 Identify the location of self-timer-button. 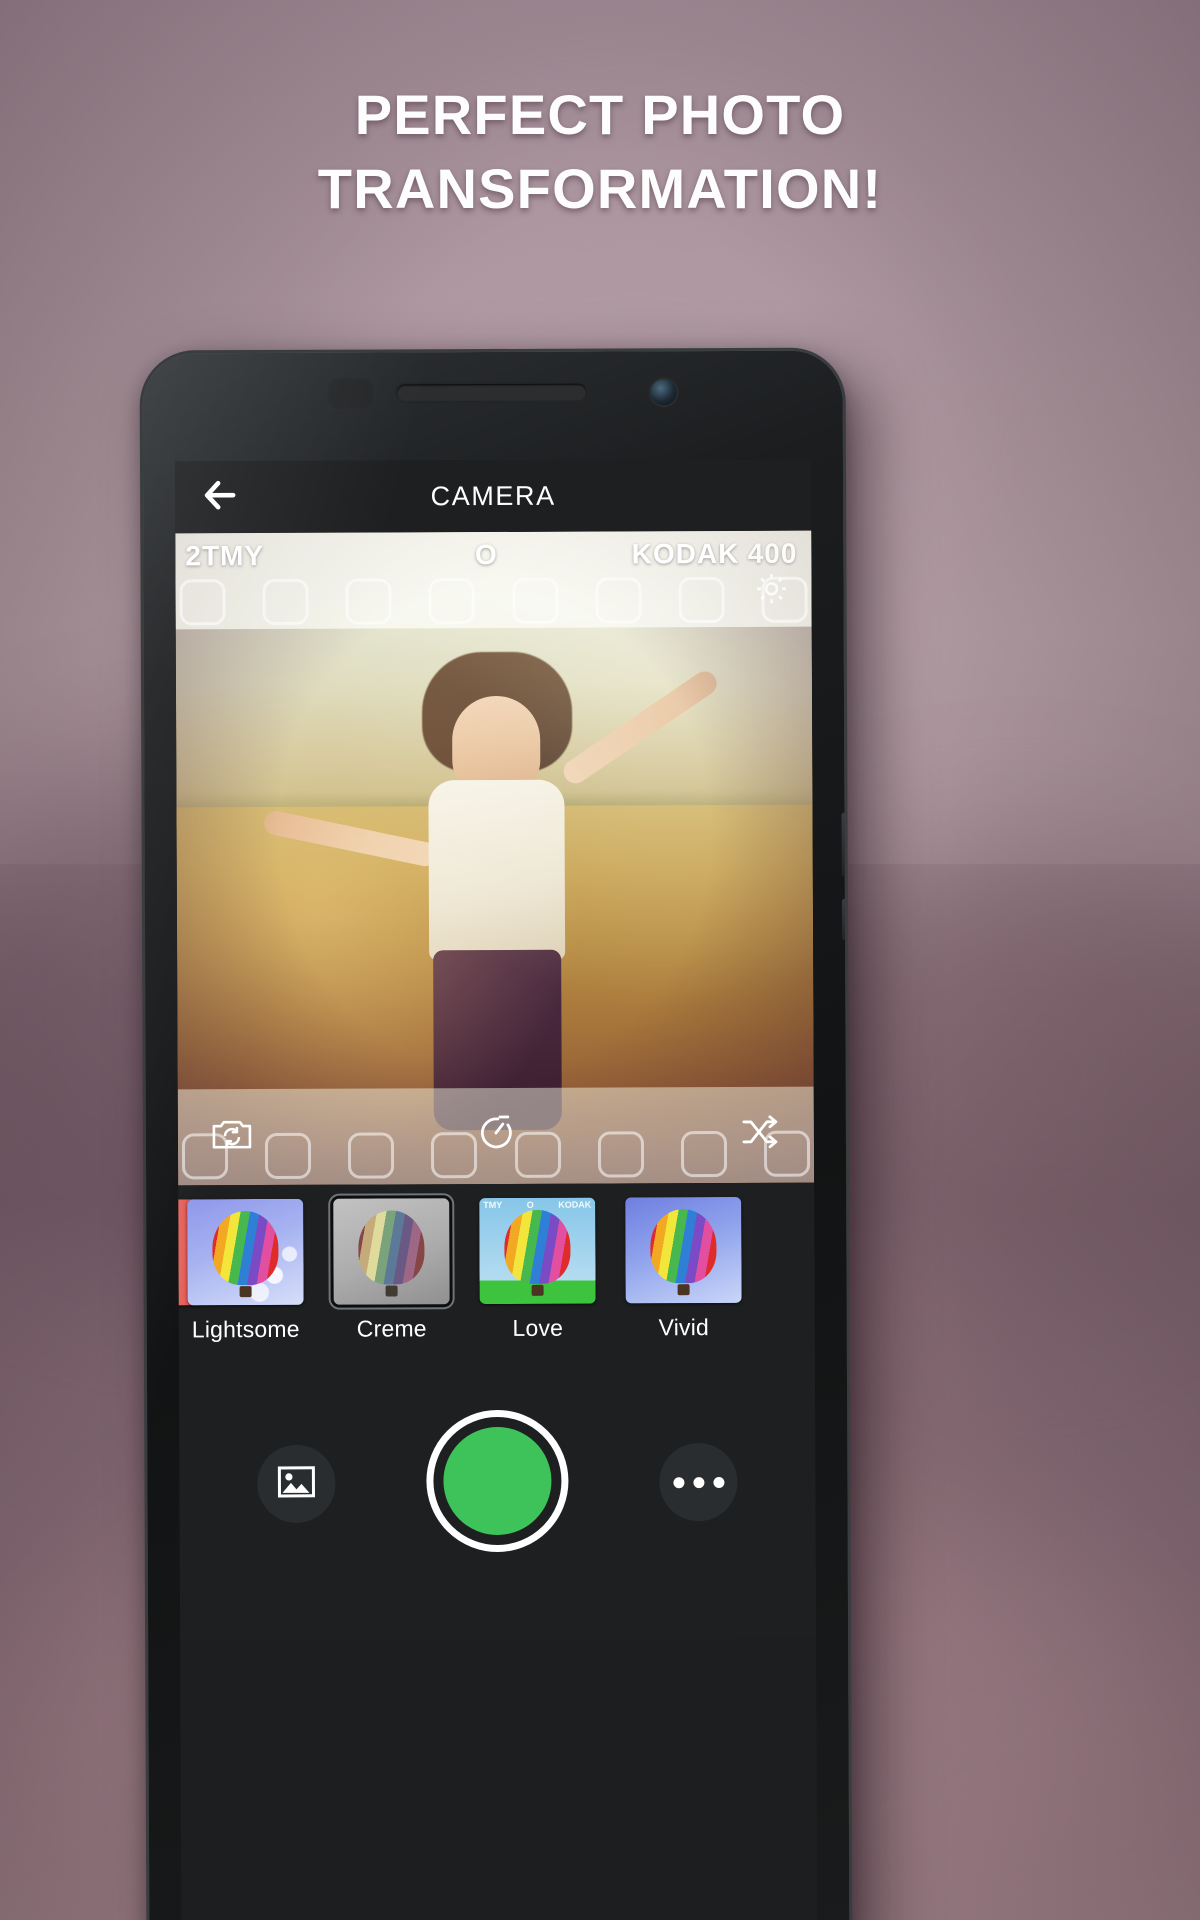
(496, 1135).